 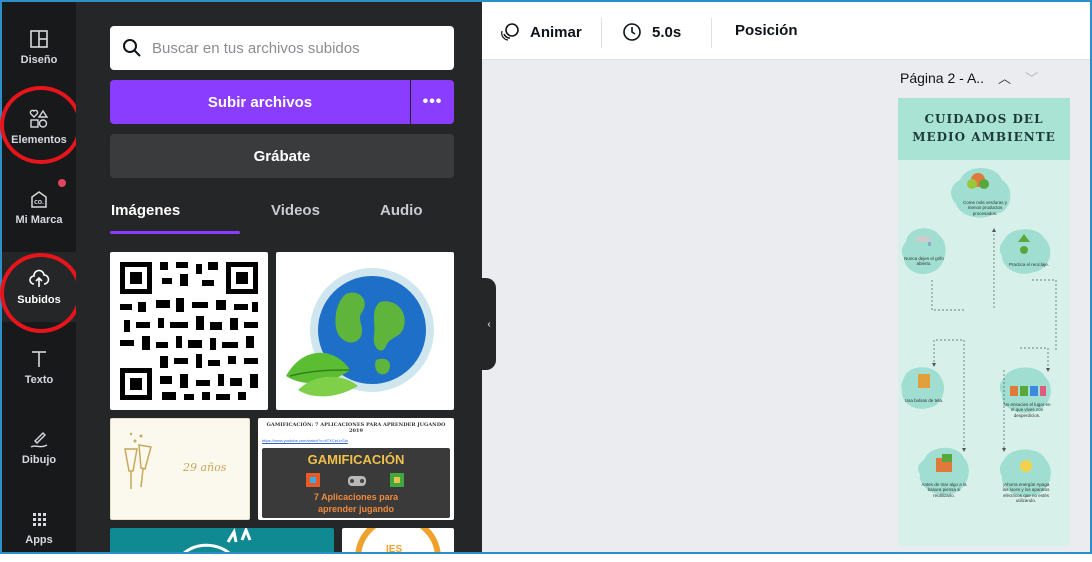 I want to click on rail-item-apps: Apps, so click(x=39, y=527).